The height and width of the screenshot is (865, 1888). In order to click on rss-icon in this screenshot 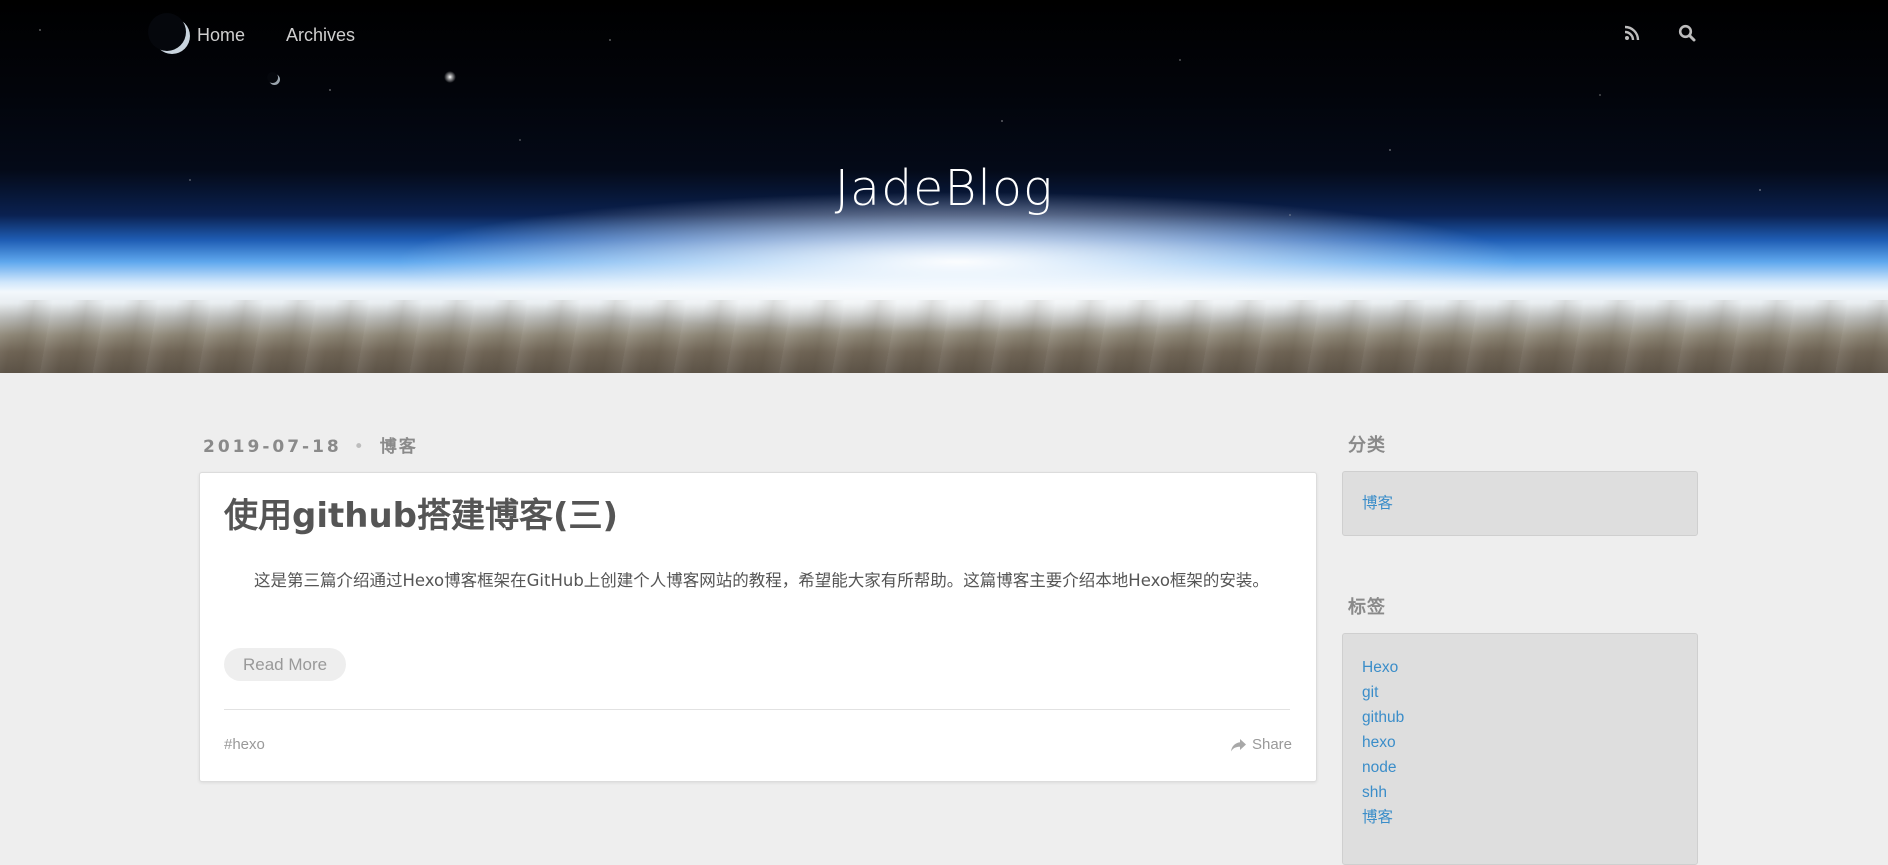, I will do `click(1632, 33)`.